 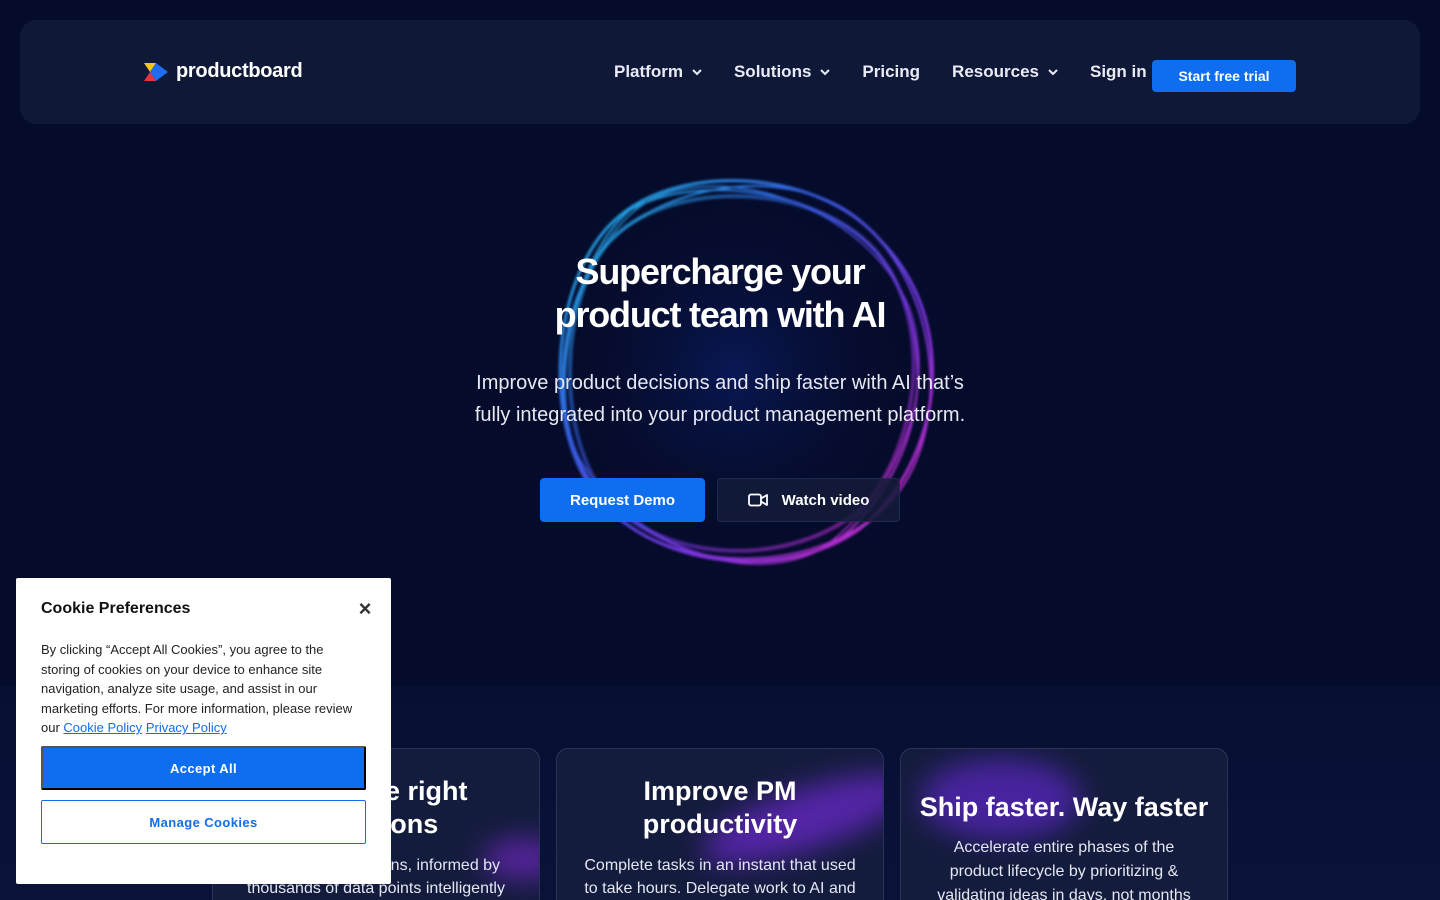 What do you see at coordinates (720, 808) in the screenshot?
I see `feature-card-title: Improve PM productivity` at bounding box center [720, 808].